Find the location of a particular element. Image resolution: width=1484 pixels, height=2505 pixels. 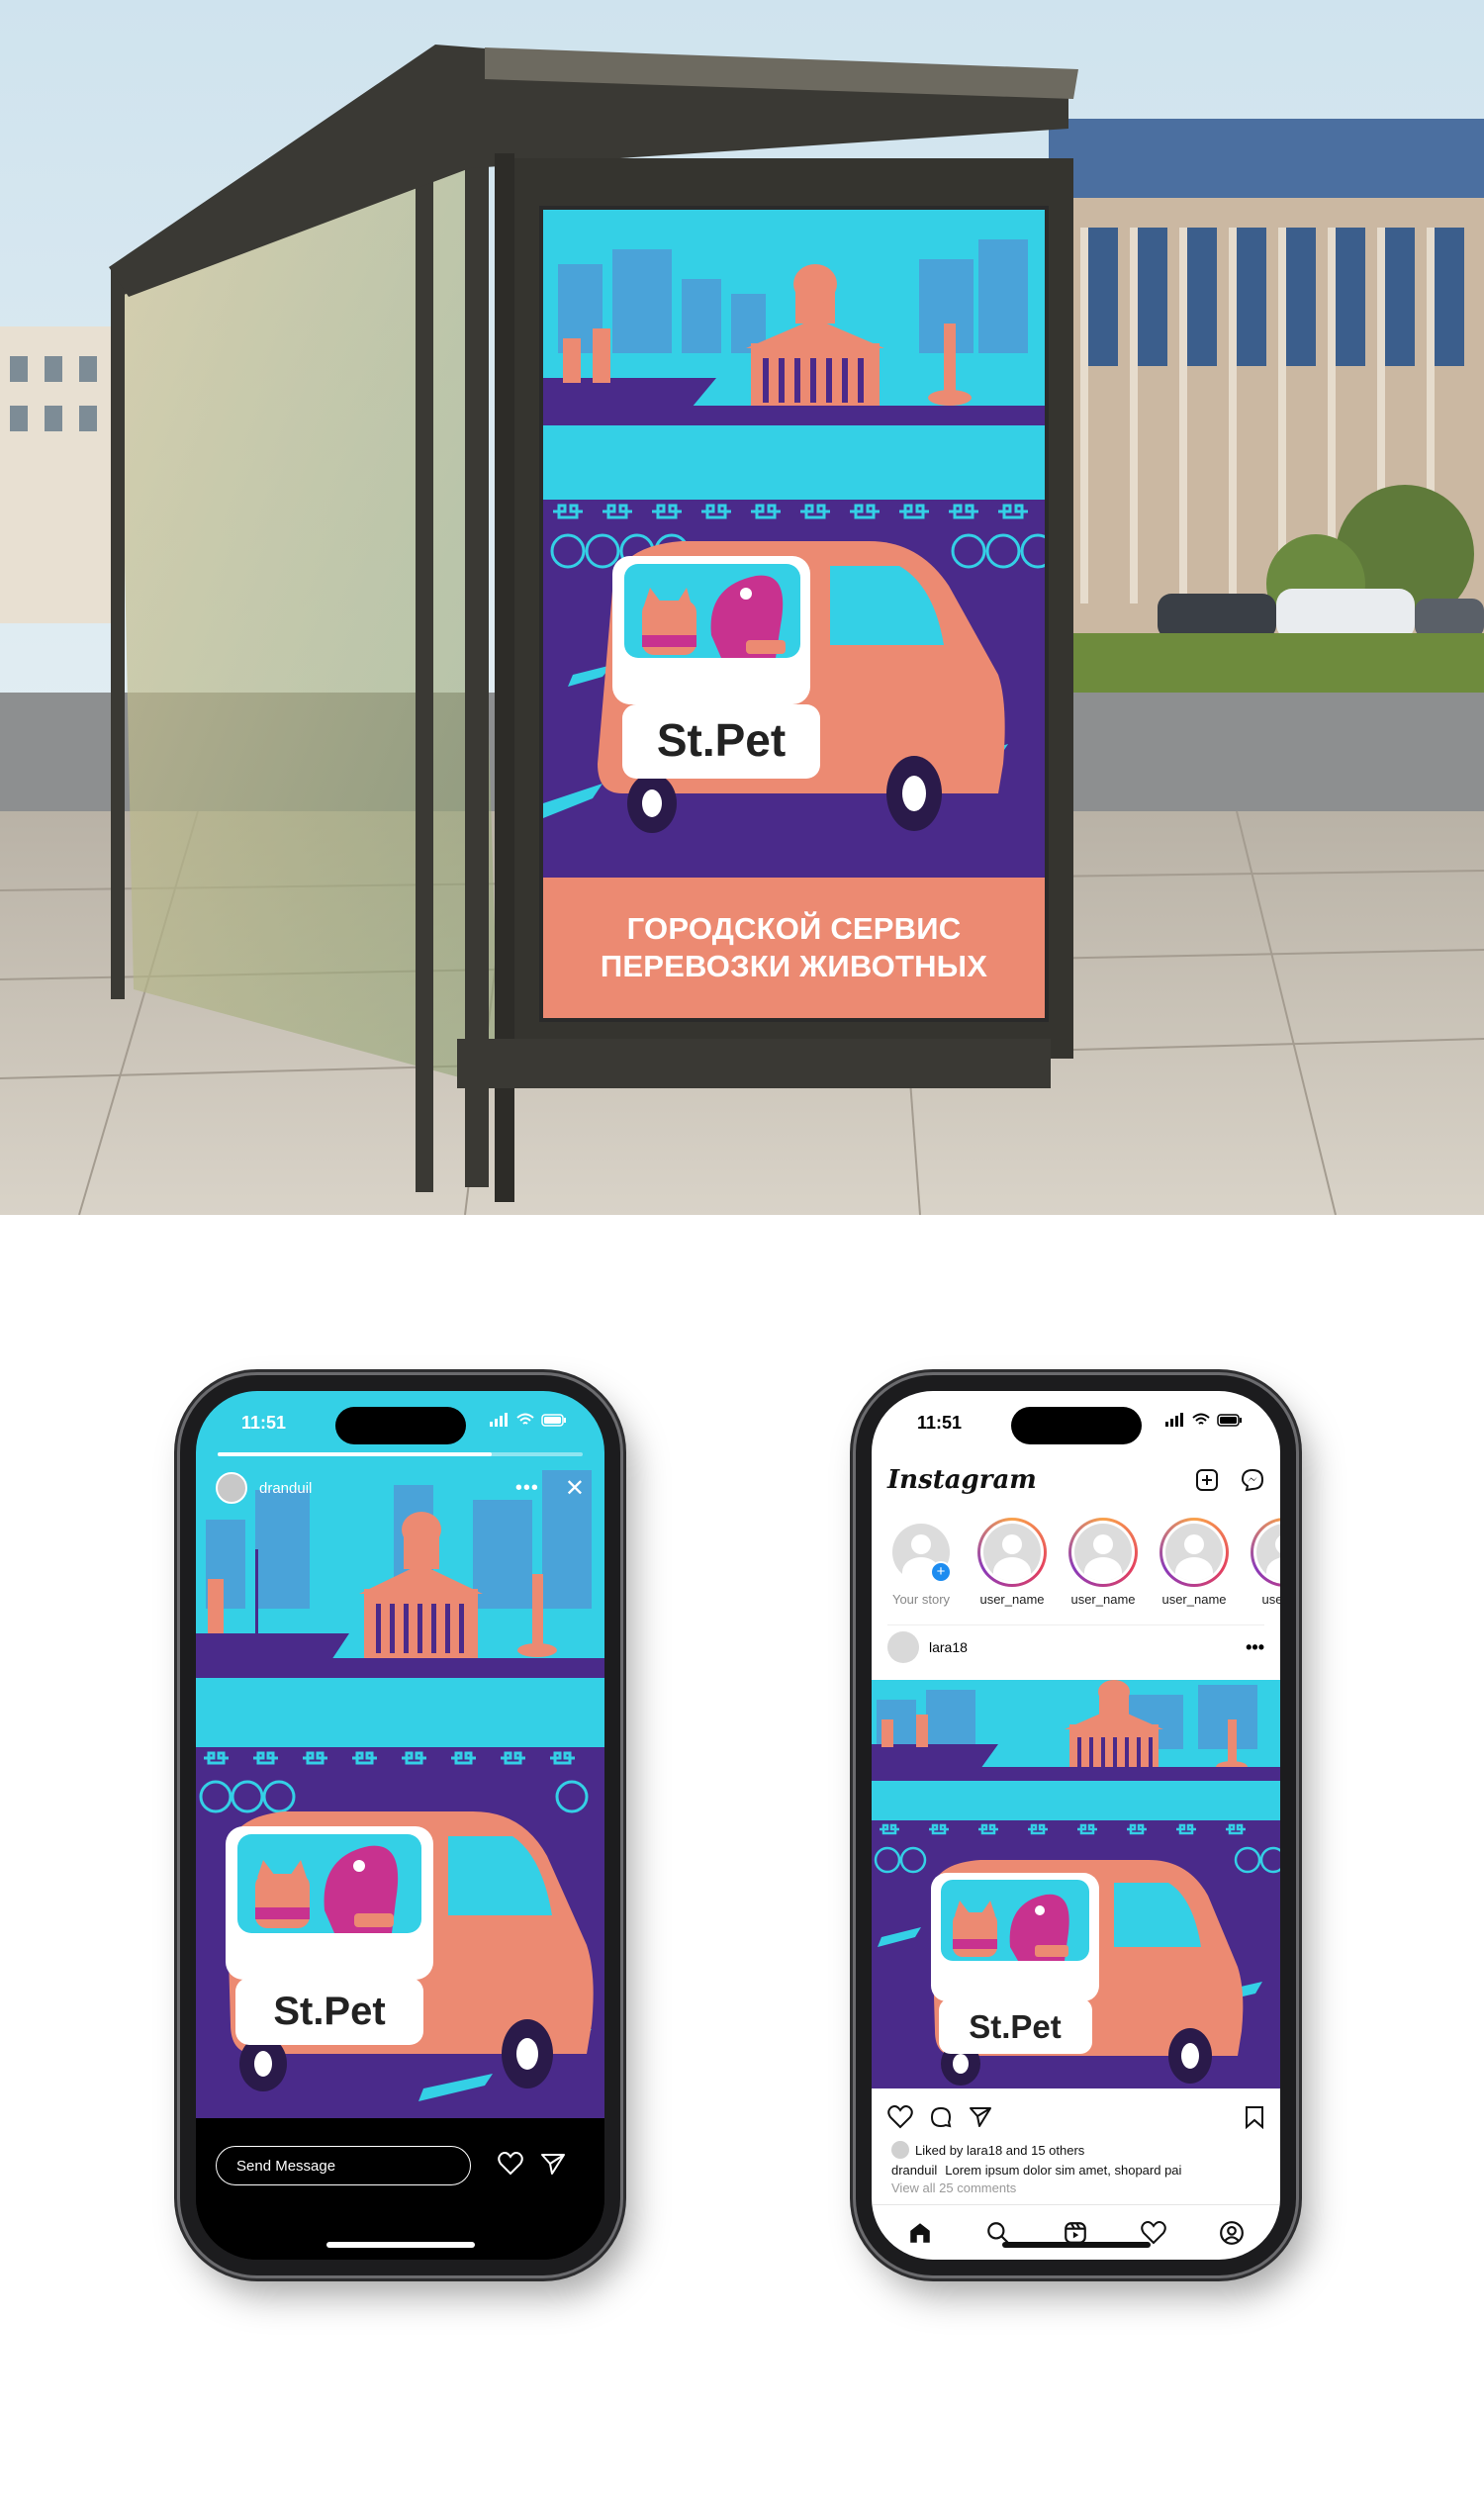

send-icon is located at coordinates (553, 2164).